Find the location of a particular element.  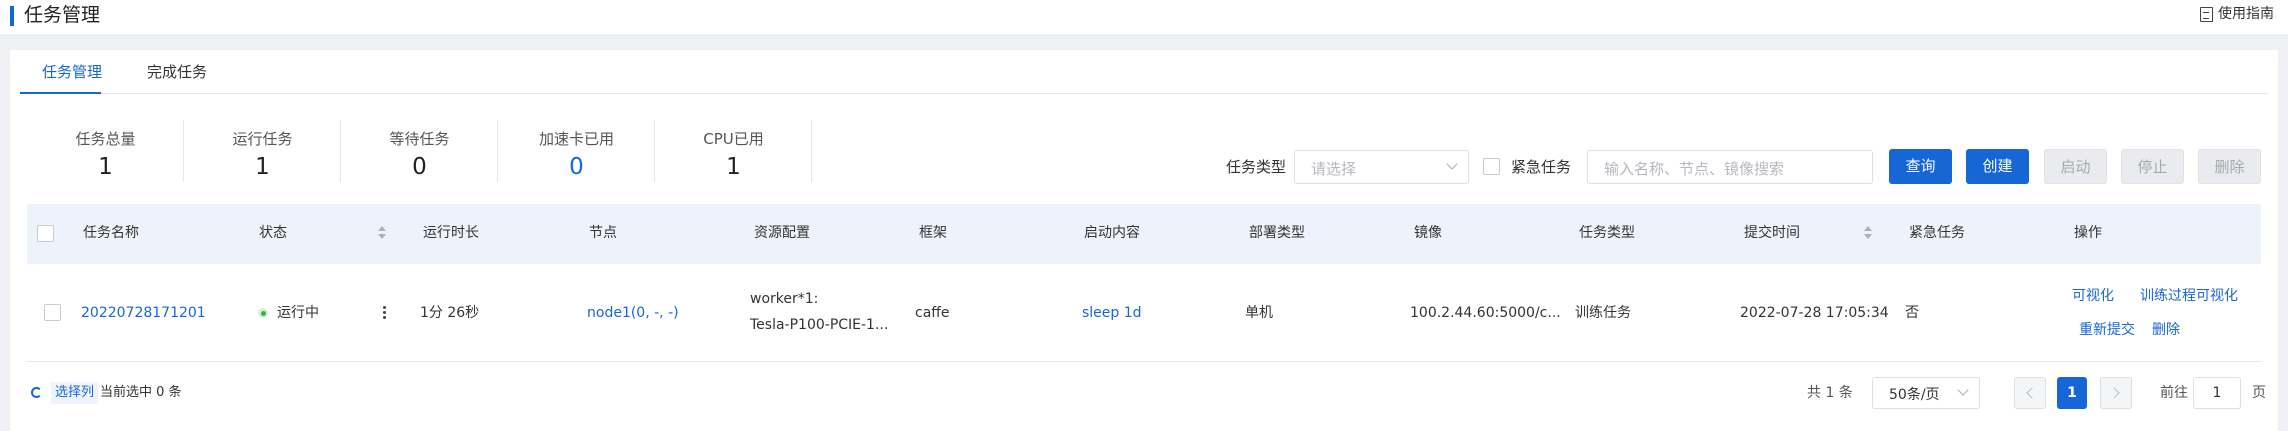

search-input: 输入名称、节点、镜像搜索 is located at coordinates (1730, 167).